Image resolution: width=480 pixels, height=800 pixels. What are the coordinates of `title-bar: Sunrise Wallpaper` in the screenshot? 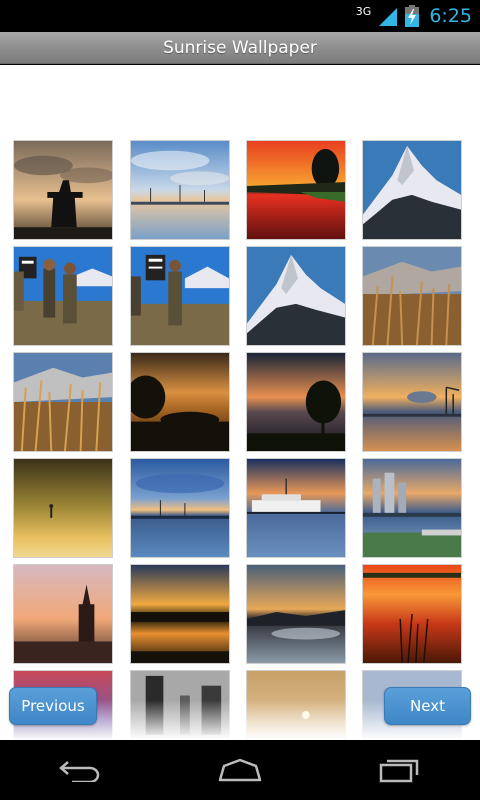 It's located at (240, 48).